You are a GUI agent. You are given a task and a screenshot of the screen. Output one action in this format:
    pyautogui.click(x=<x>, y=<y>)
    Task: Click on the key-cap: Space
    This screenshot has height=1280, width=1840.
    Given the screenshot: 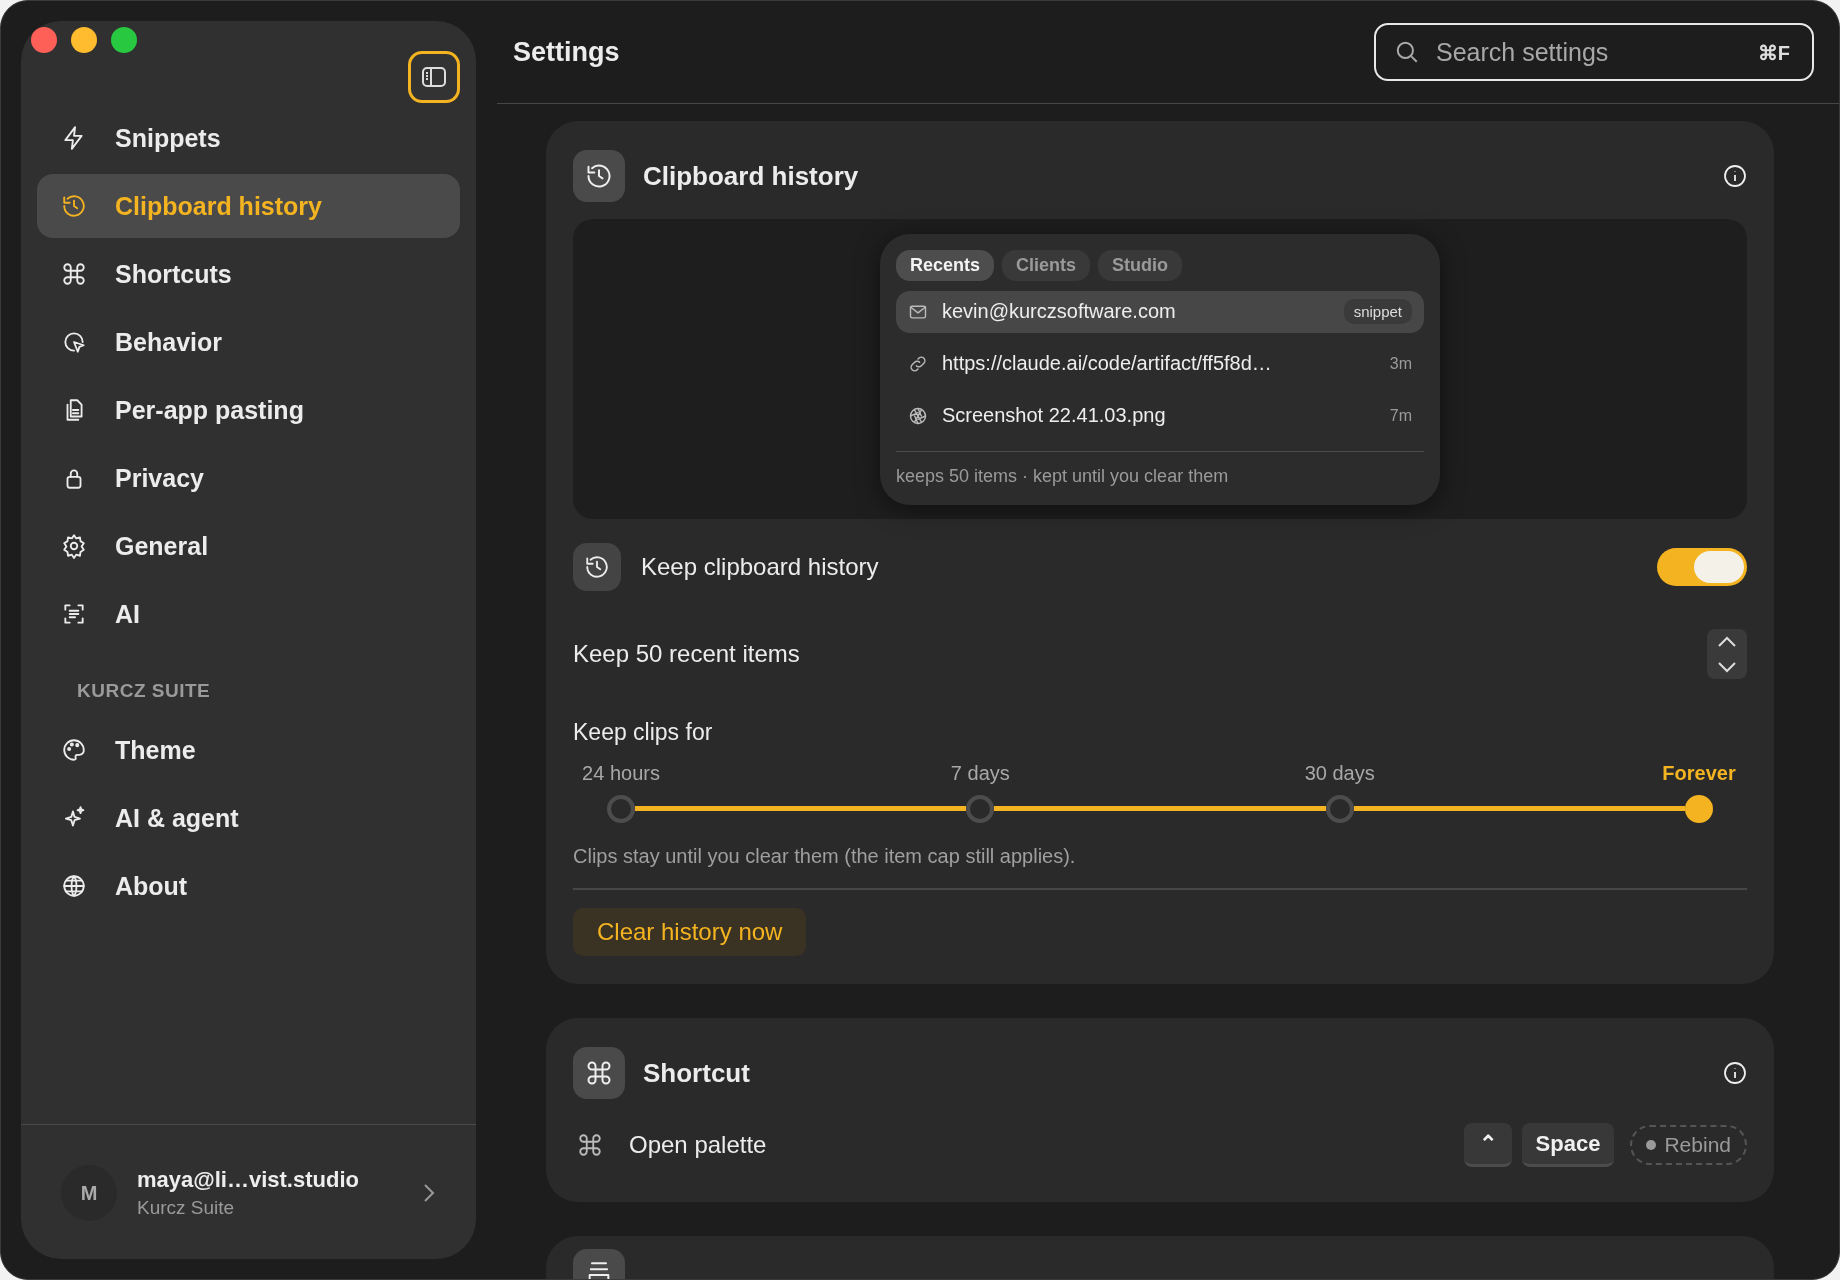 What is the action you would take?
    pyautogui.click(x=1568, y=1145)
    